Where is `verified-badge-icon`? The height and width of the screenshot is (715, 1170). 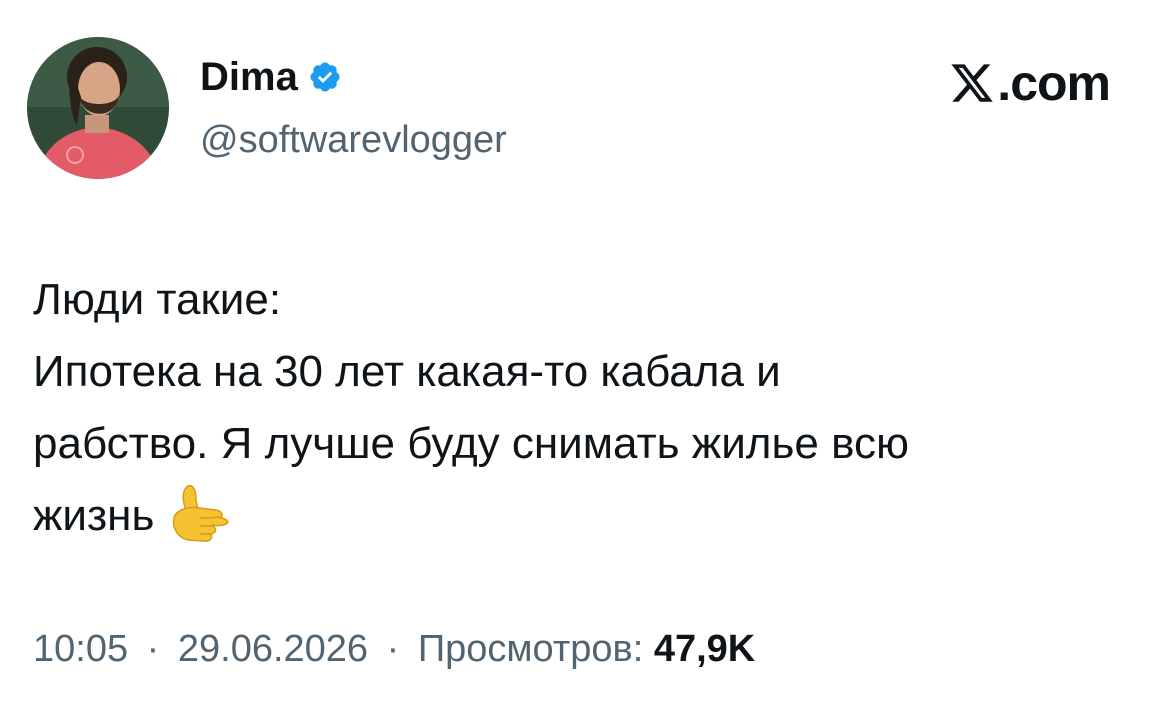 verified-badge-icon is located at coordinates (325, 77).